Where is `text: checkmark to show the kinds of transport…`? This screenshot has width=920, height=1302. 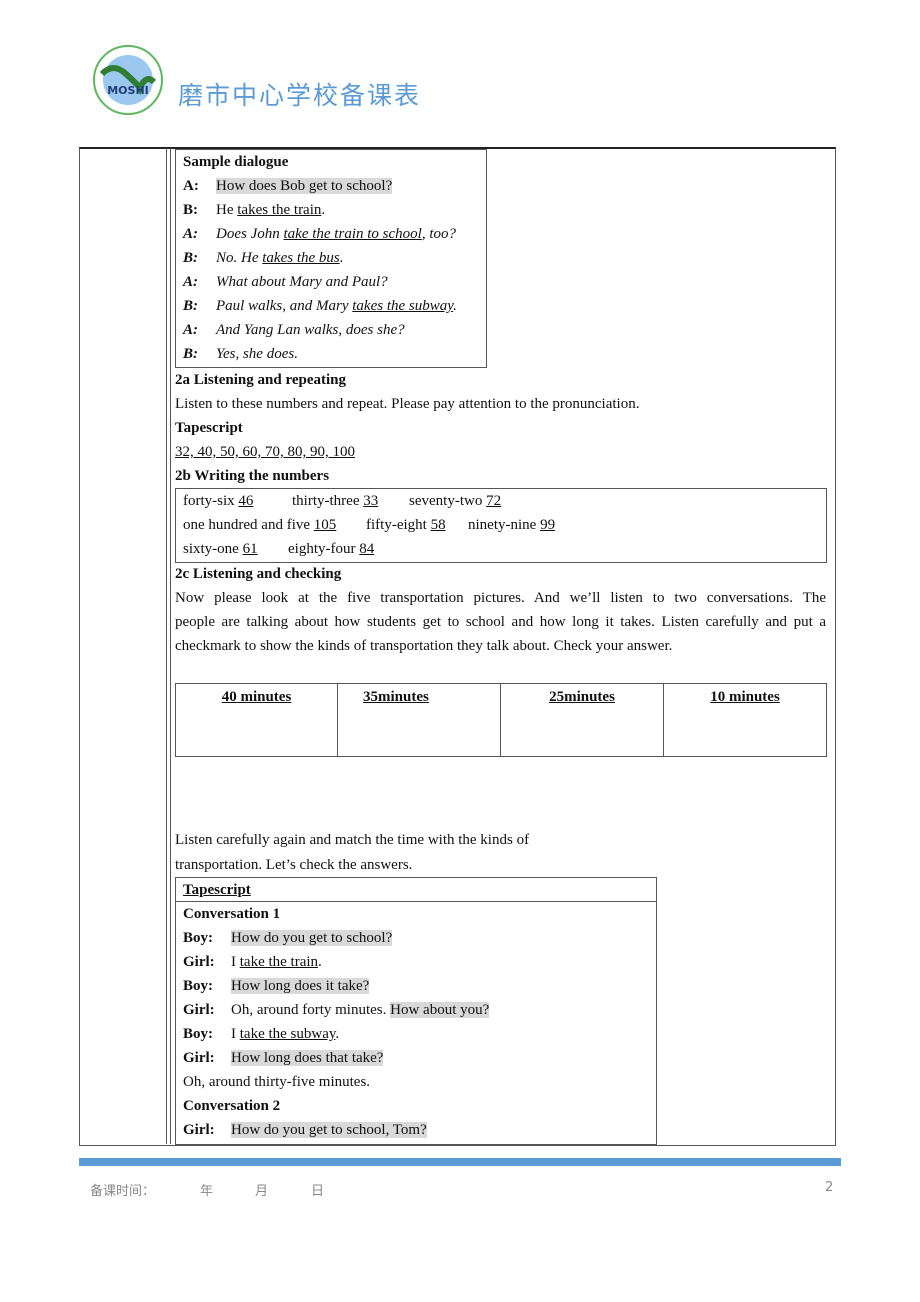
text: checkmark to show the kinds of transport… is located at coordinates (424, 646).